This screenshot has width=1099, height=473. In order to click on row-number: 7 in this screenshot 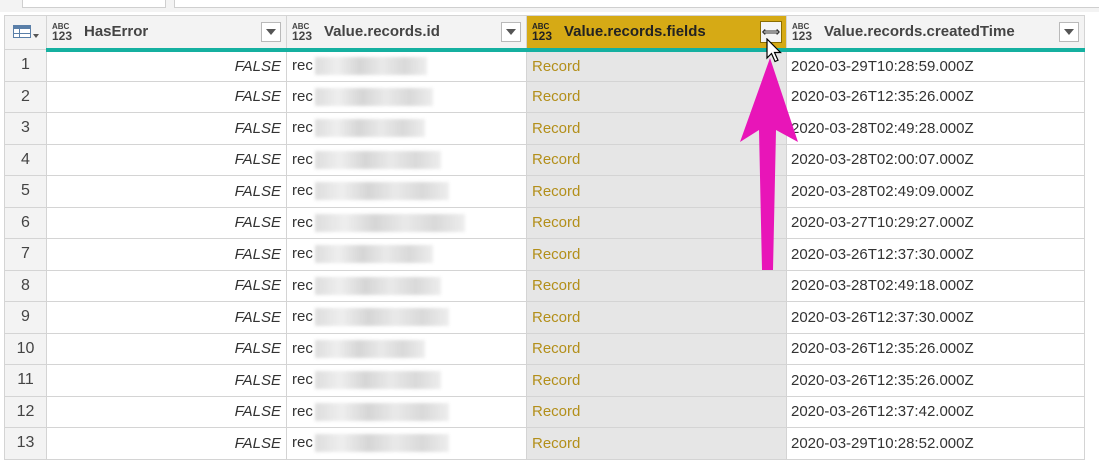, I will do `click(25, 254)`.